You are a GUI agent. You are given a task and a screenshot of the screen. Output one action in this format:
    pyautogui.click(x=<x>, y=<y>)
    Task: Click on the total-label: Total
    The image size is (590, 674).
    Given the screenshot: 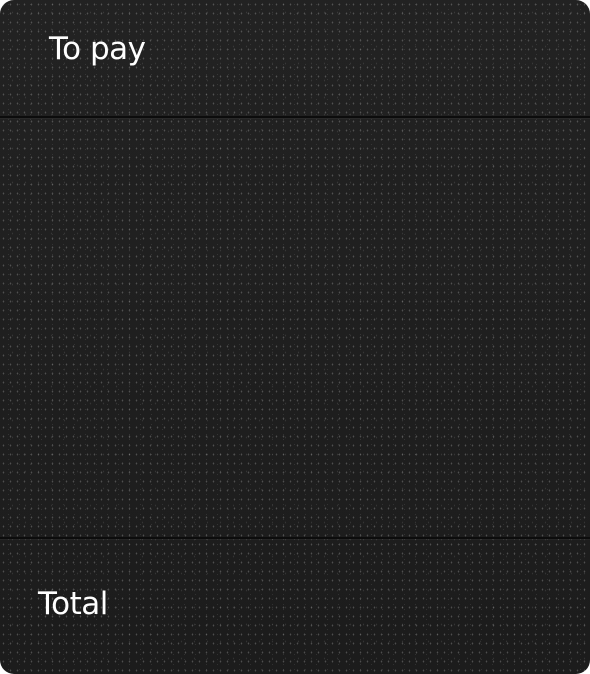 What is the action you would take?
    pyautogui.click(x=73, y=604)
    